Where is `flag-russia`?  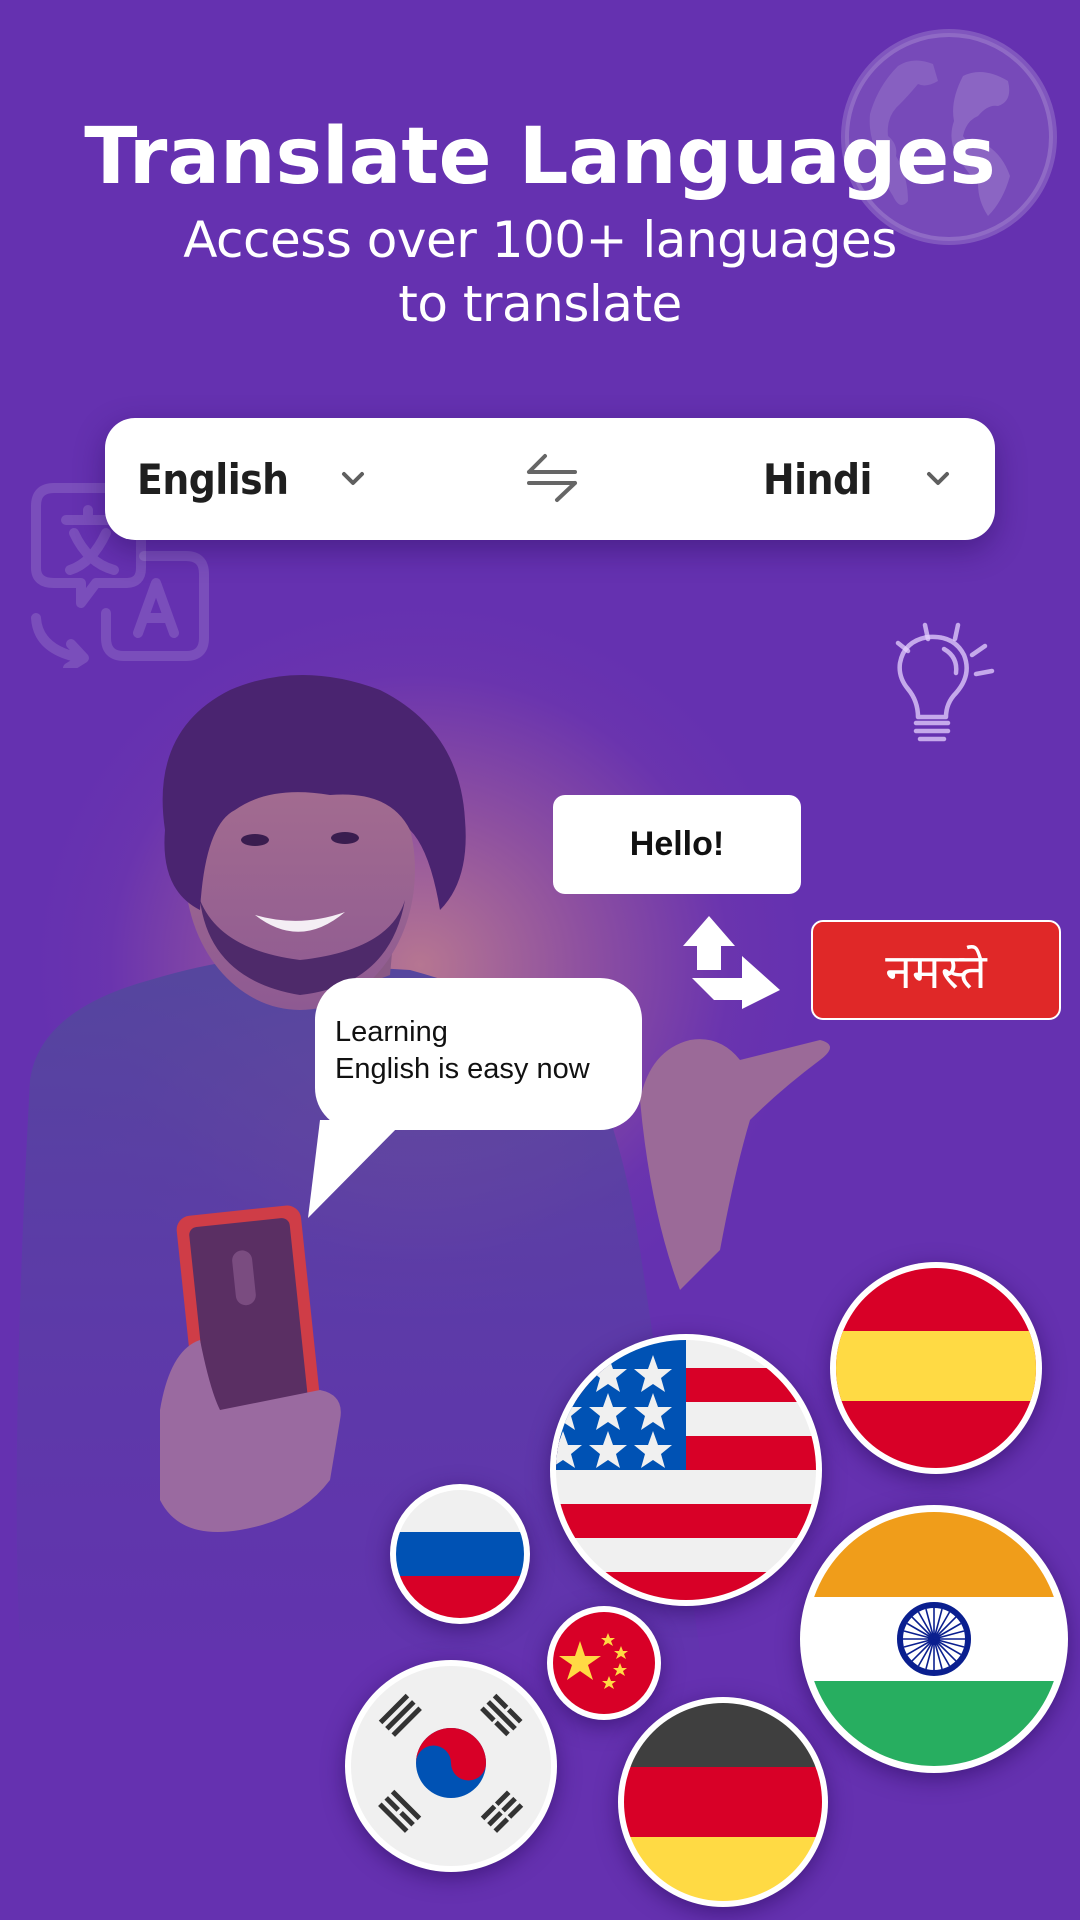 flag-russia is located at coordinates (460, 1554).